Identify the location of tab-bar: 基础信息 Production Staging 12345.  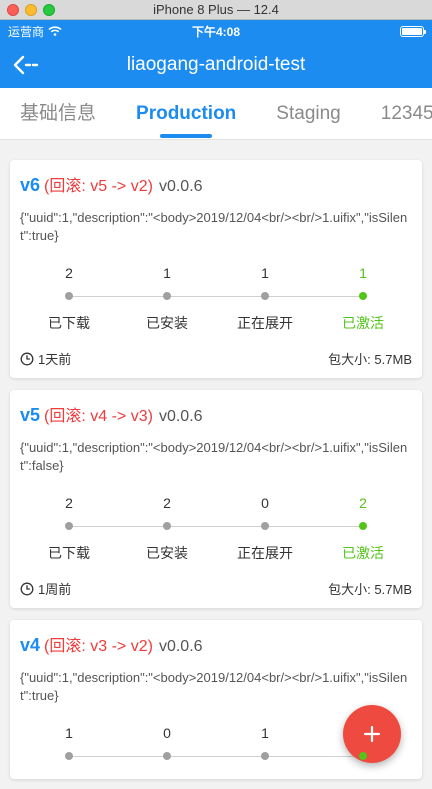
(216, 114).